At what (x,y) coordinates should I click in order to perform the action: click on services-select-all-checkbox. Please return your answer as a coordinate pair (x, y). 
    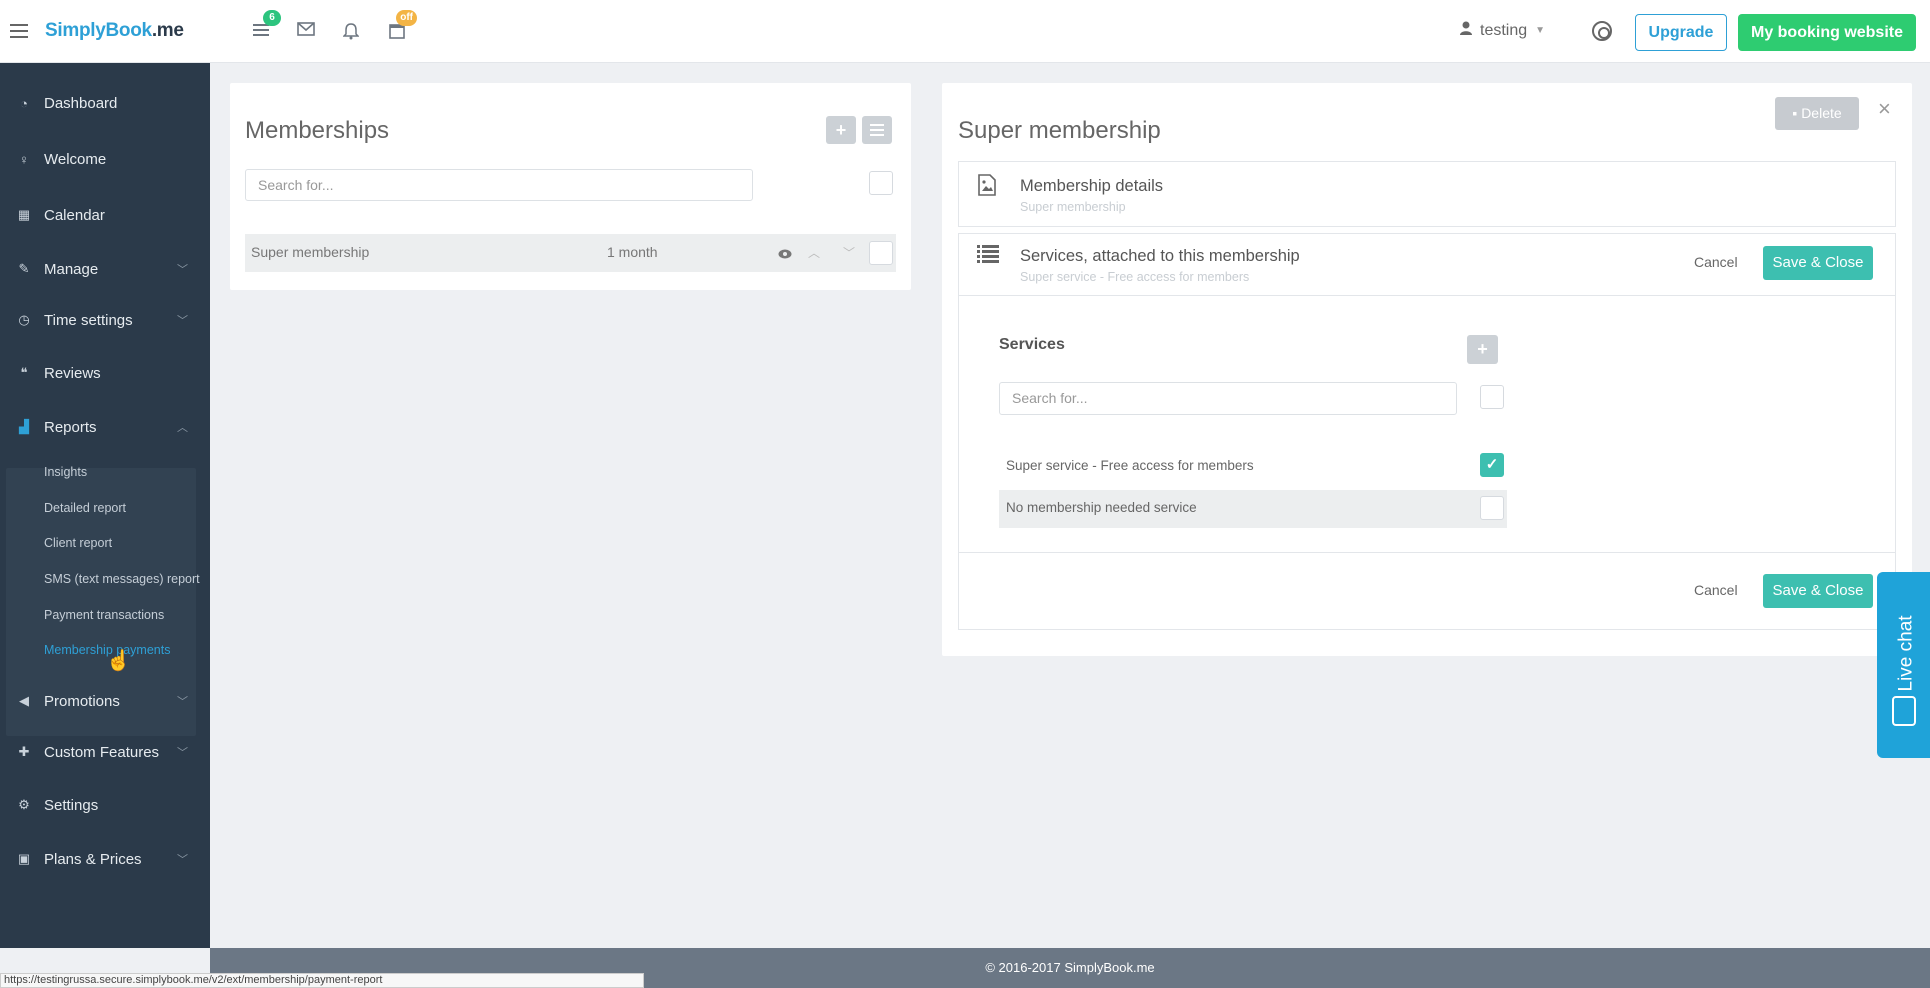
    Looking at the image, I should click on (1492, 397).